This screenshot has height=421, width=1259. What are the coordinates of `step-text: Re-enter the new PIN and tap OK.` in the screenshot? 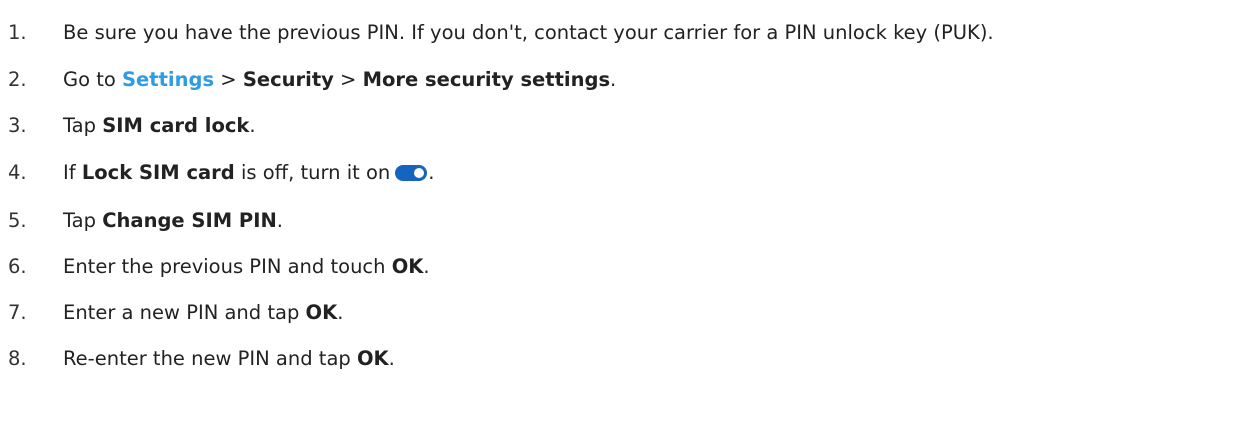 It's located at (229, 359).